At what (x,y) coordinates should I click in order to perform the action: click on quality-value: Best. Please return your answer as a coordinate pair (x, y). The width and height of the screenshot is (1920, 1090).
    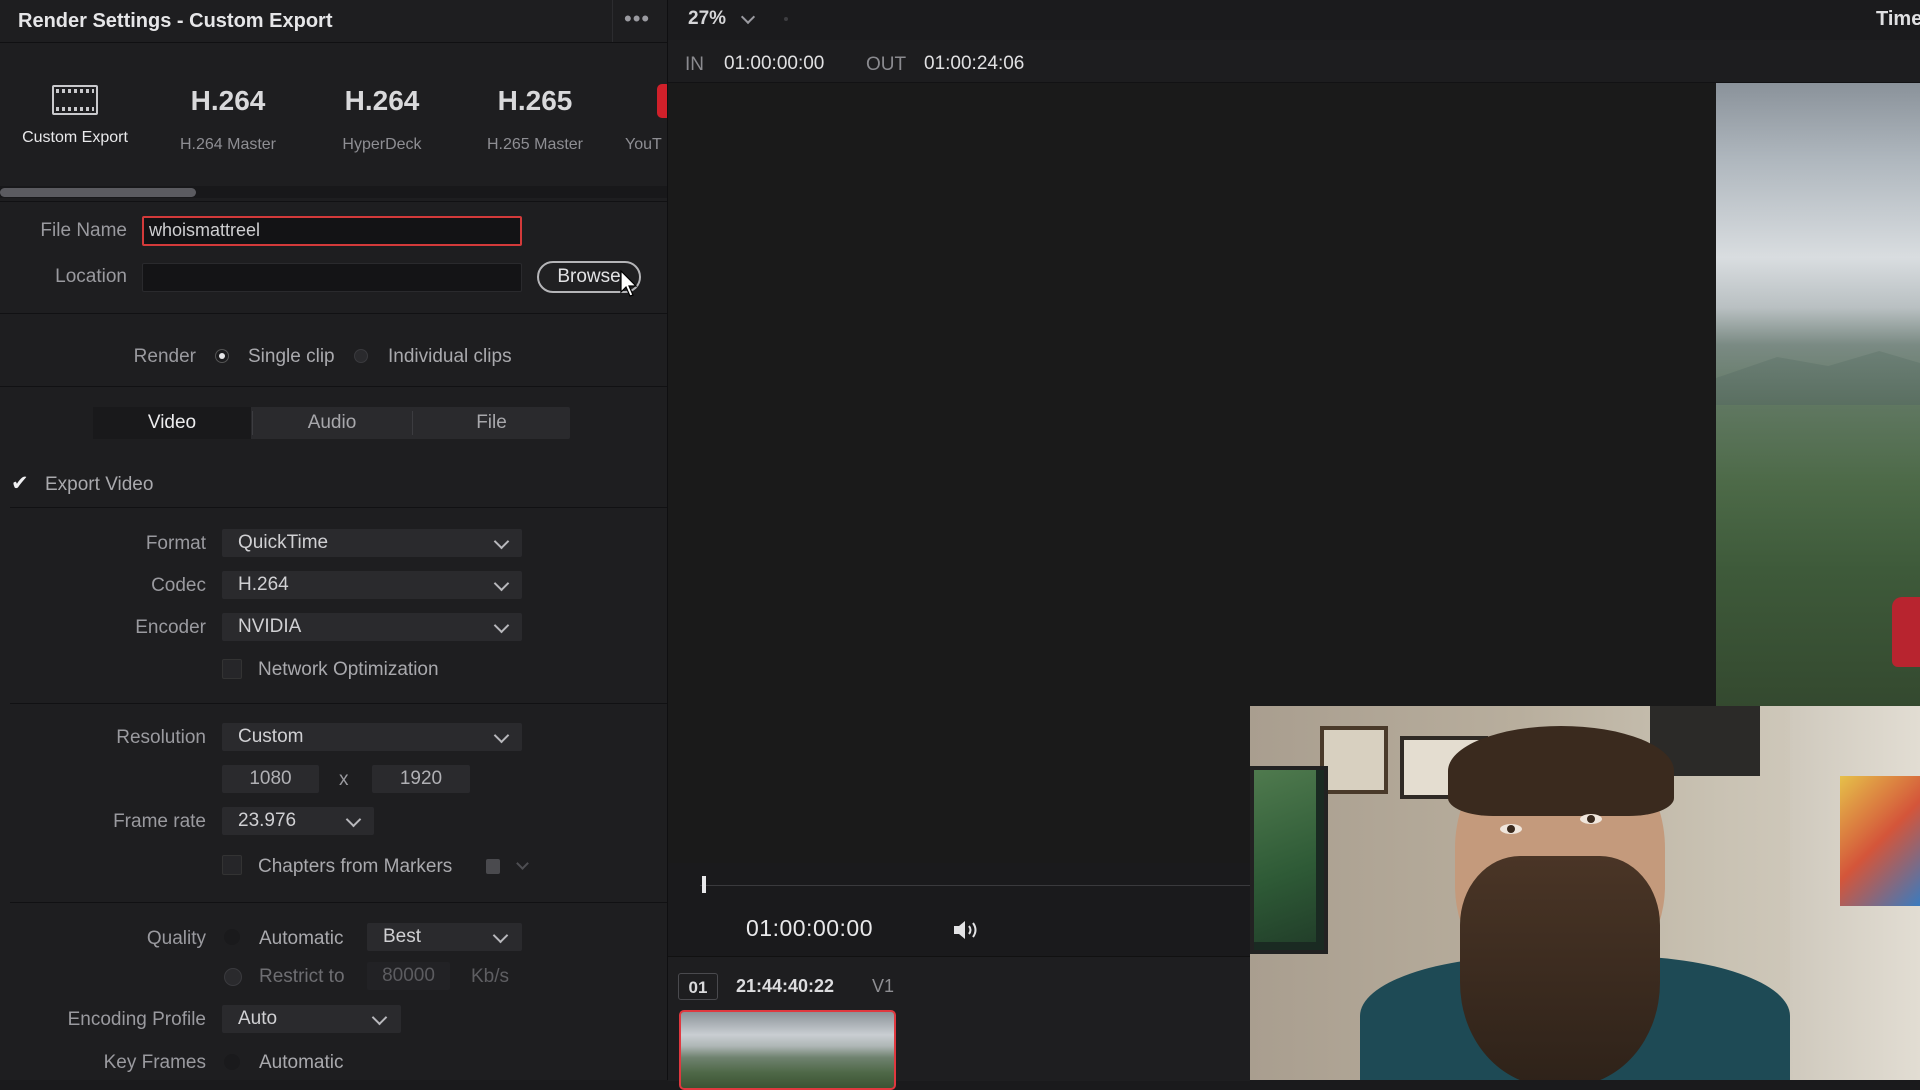
    Looking at the image, I should click on (402, 936).